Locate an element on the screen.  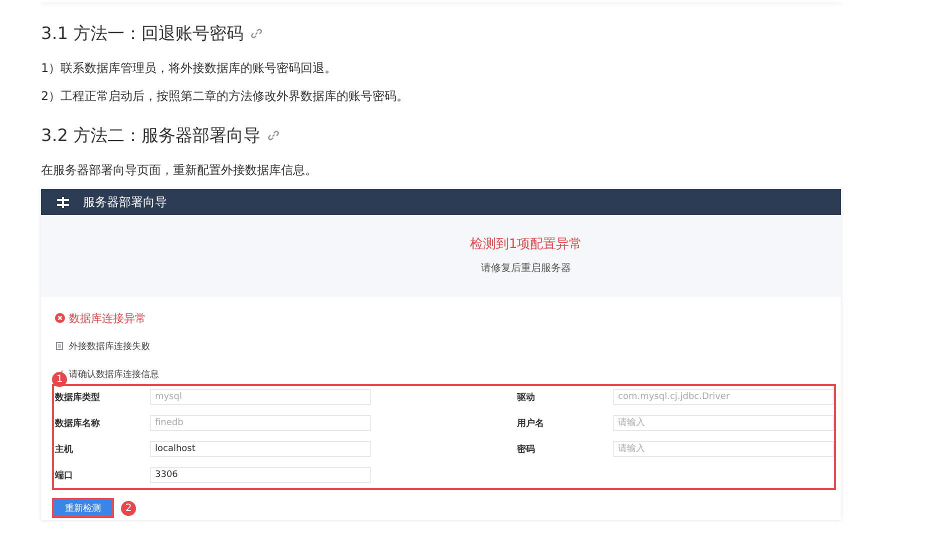
field-label: 数据库名称 is located at coordinates (78, 423).